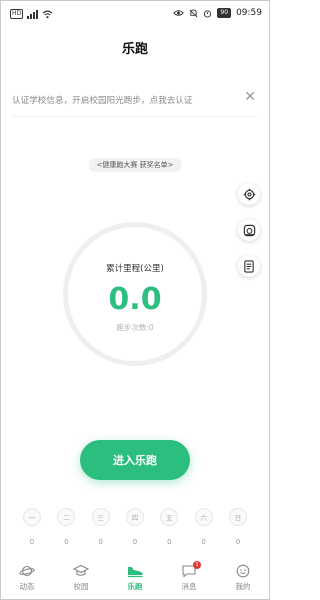 The height and width of the screenshot is (600, 320). What do you see at coordinates (135, 460) in the screenshot?
I see `start-run-button: 进入乐跑` at bounding box center [135, 460].